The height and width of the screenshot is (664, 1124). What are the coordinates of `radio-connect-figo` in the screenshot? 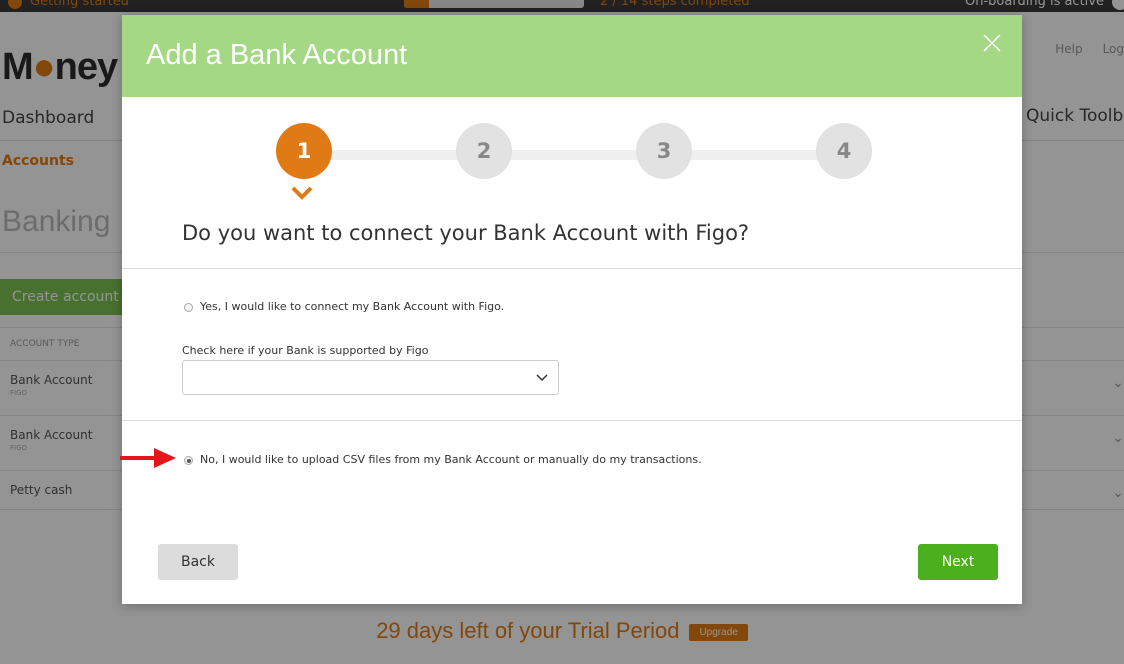 It's located at (188, 307).